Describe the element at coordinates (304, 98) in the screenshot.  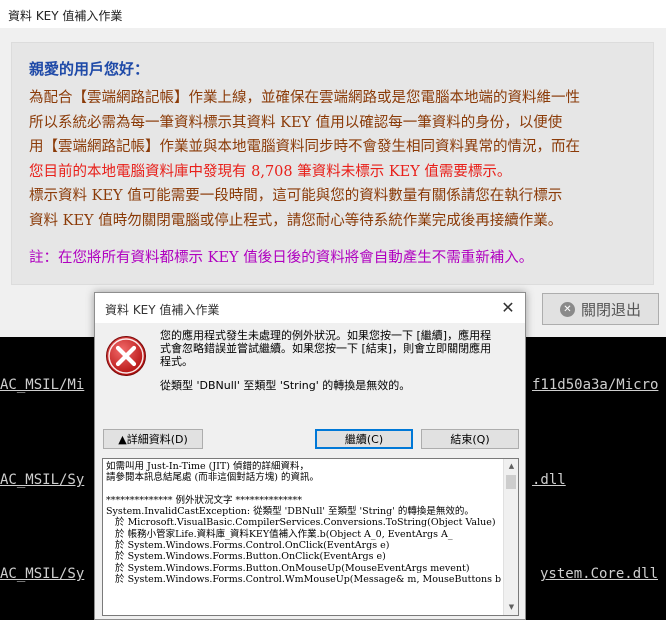
I see `notice-line: 為配合【雲端網路記帳】作業上線，並確保在雲端網路或是您電腦本地端的資料維一性` at that location.